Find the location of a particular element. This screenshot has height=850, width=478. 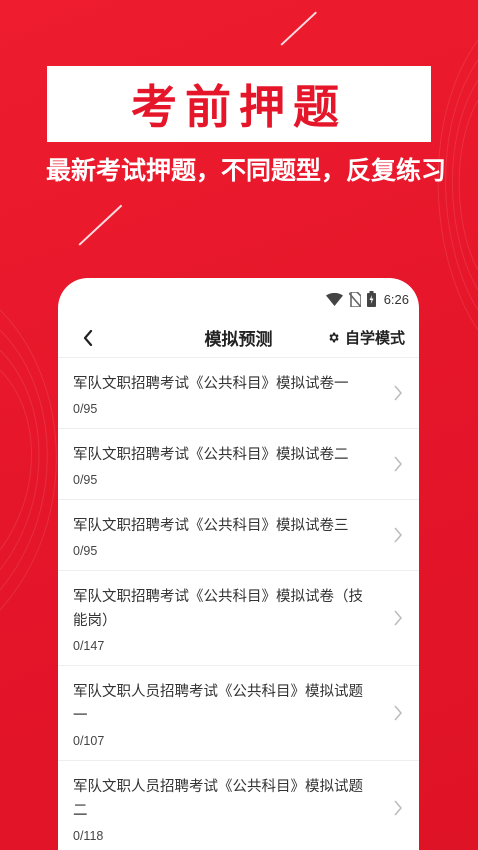

battery-charging-icon is located at coordinates (371, 299).